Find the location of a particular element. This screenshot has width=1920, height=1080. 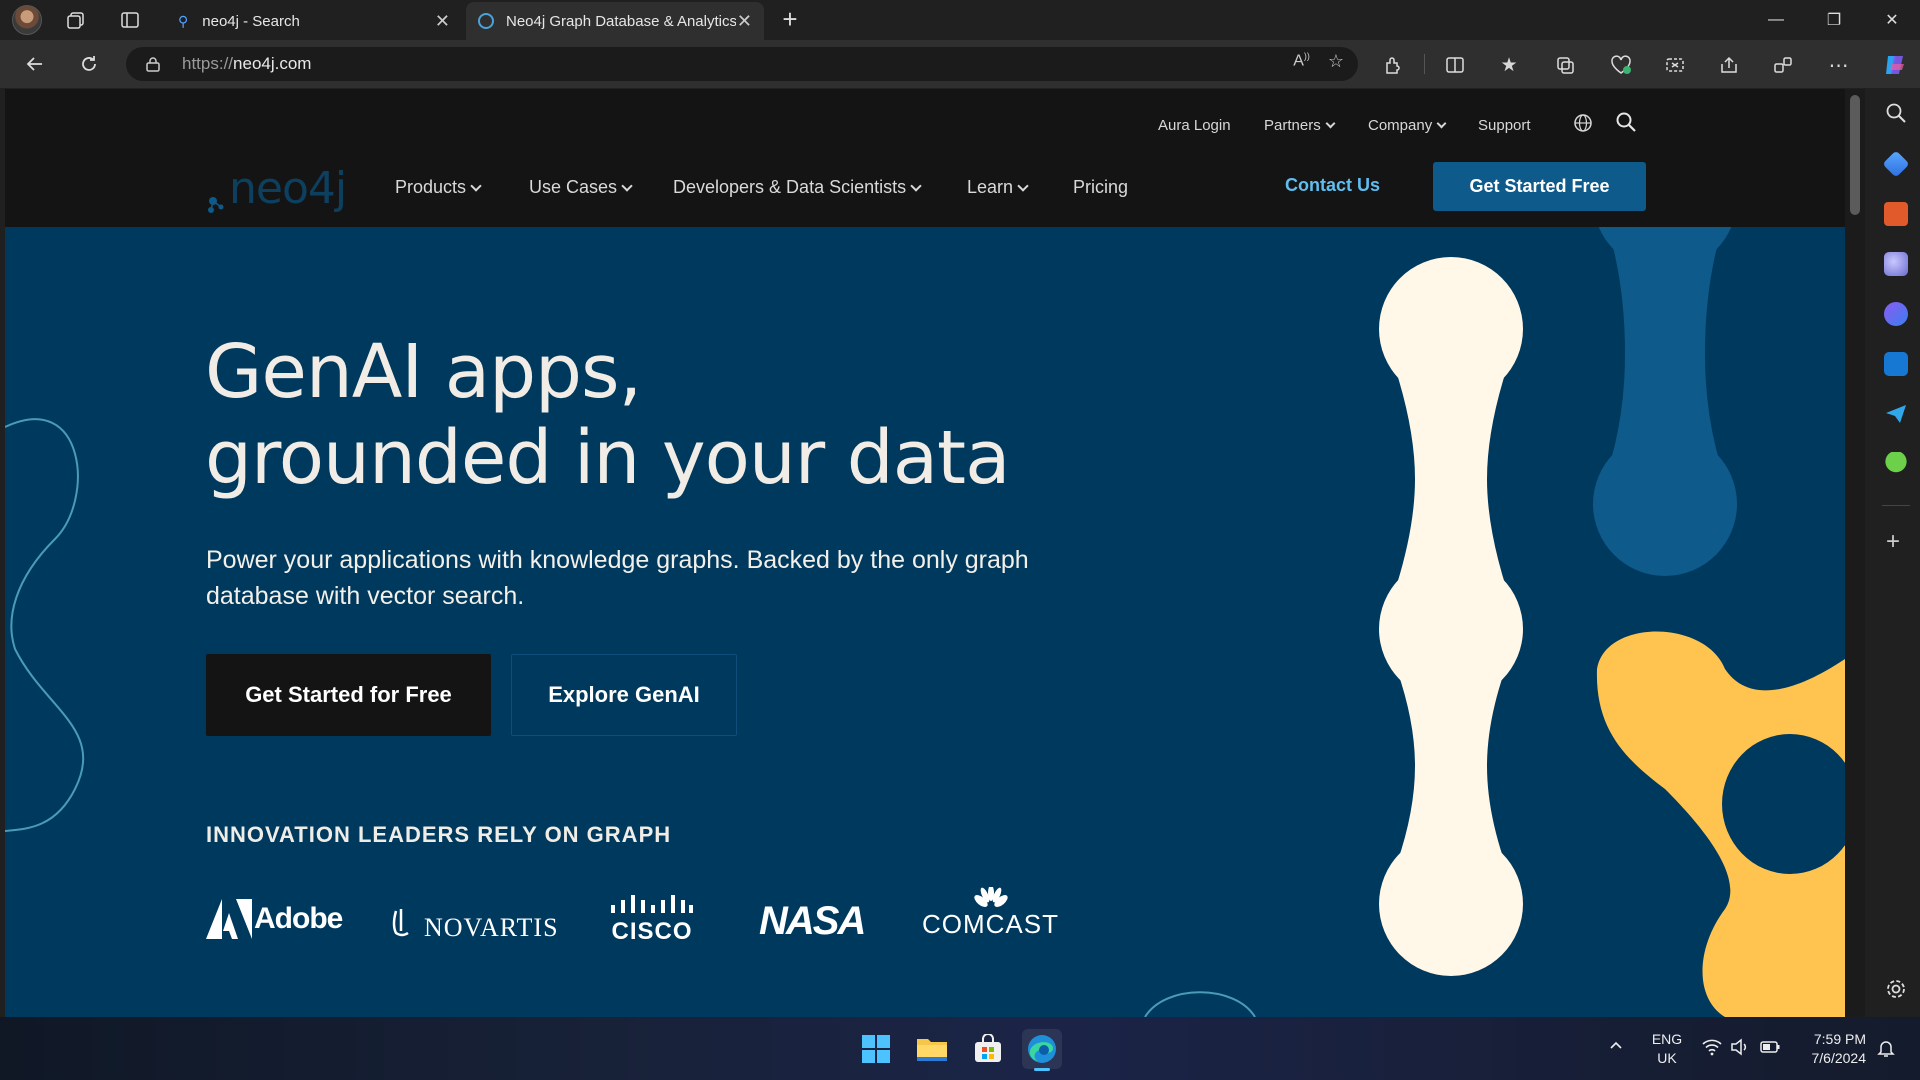

cisco-logo: CISCO is located at coordinates (652, 920).